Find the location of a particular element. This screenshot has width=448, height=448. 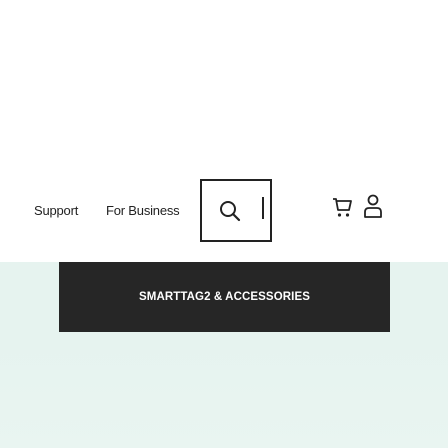

nav-link-for-business: For Business is located at coordinates (143, 210).